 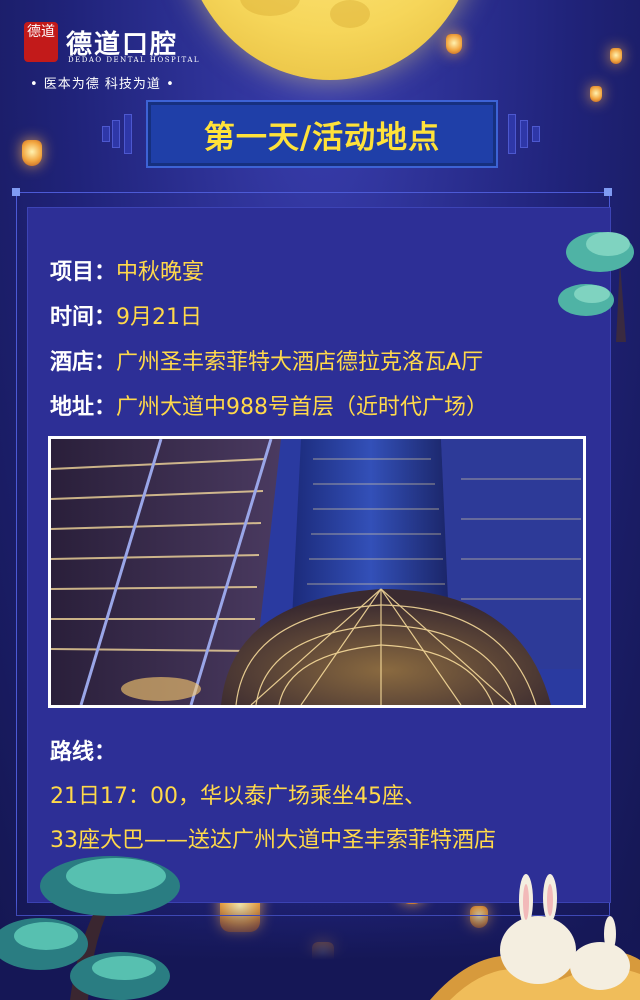 What do you see at coordinates (83, 272) in the screenshot?
I see `info-label: 项目：` at bounding box center [83, 272].